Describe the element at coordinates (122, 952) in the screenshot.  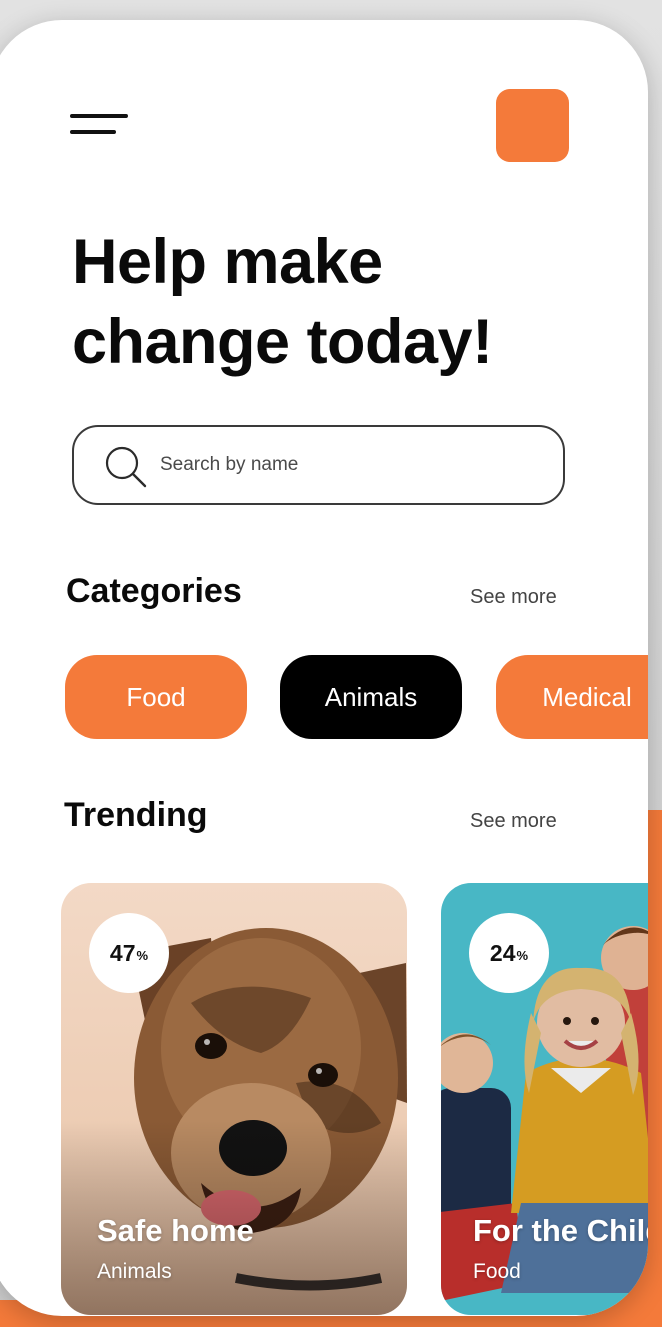
I see `progress-value: 47` at that location.